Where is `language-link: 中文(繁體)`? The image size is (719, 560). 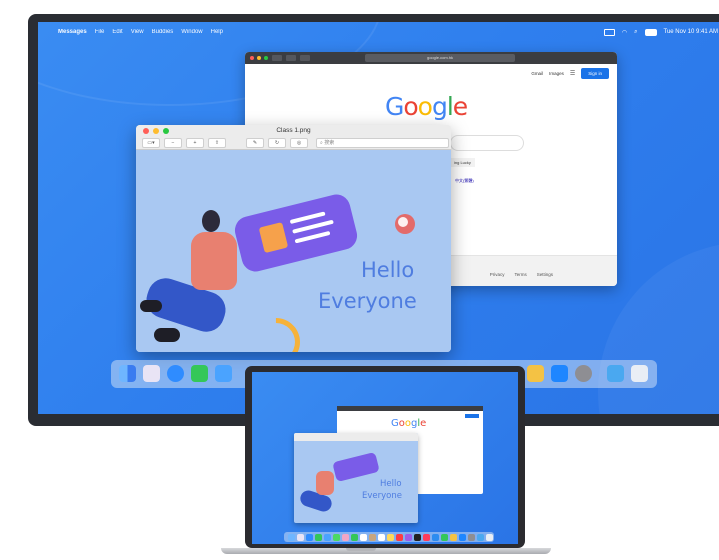
language-link: 中文(繁體) is located at coordinates (464, 181).